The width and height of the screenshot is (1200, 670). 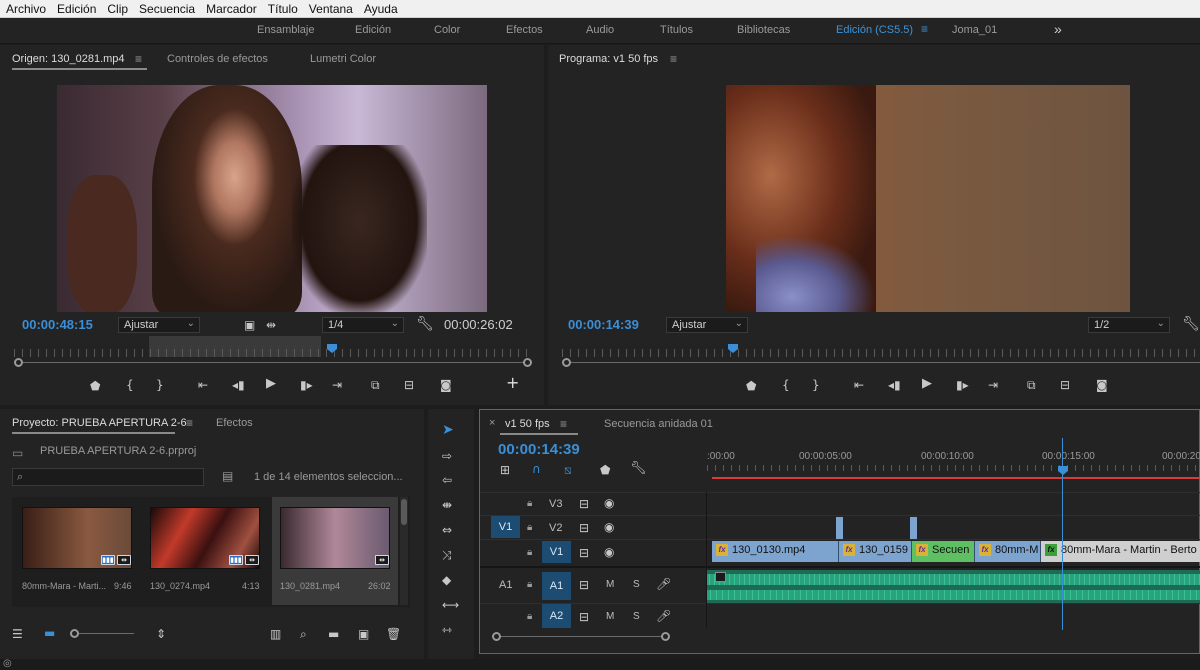 What do you see at coordinates (894, 385) in the screenshot?
I see `step-back-icon: ◂▮` at bounding box center [894, 385].